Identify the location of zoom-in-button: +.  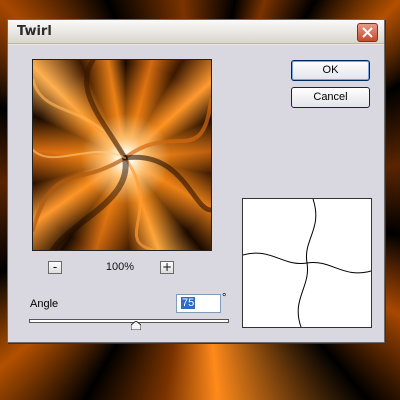
(167, 267).